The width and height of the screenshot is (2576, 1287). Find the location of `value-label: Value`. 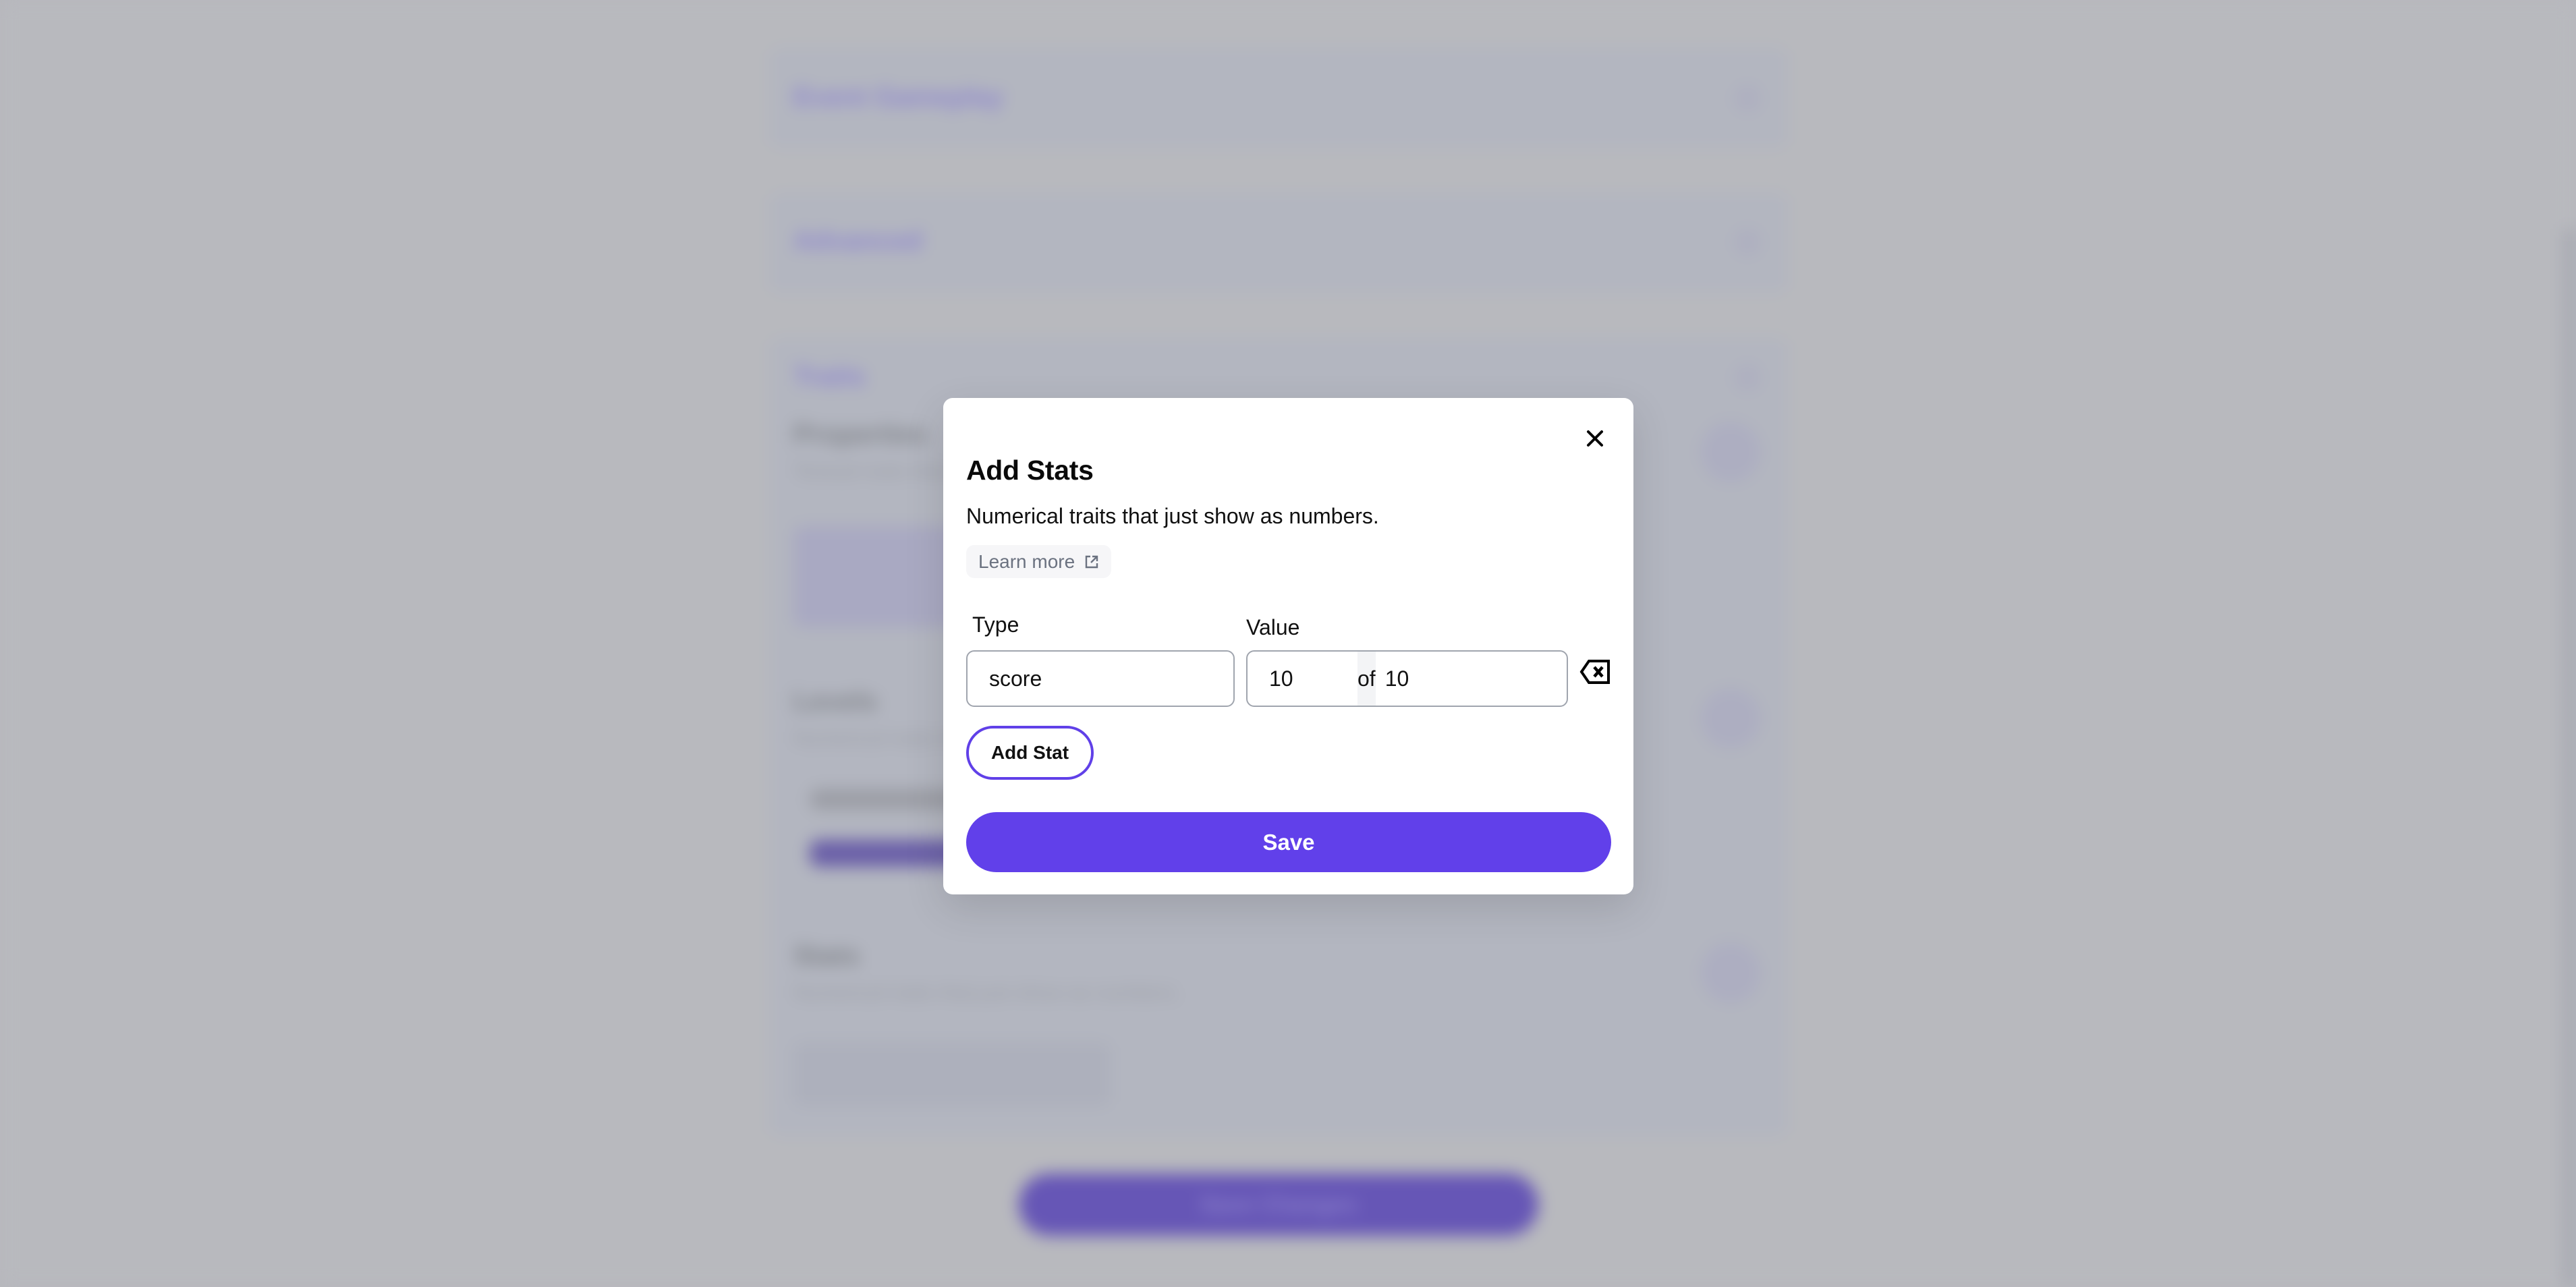

value-label: Value is located at coordinates (1273, 627).